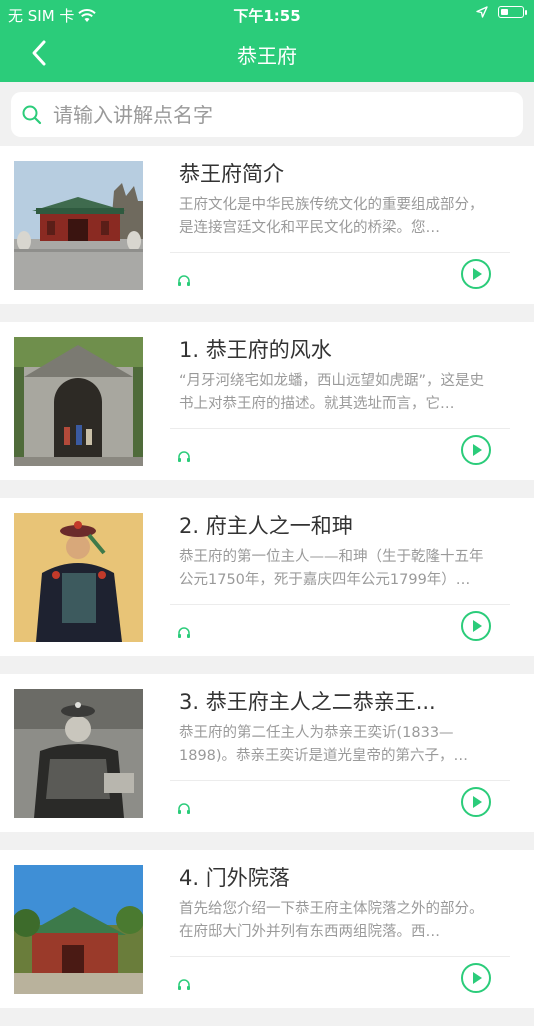 The image size is (534, 1026). Describe the element at coordinates (273, 114) in the screenshot. I see `search-input` at that location.